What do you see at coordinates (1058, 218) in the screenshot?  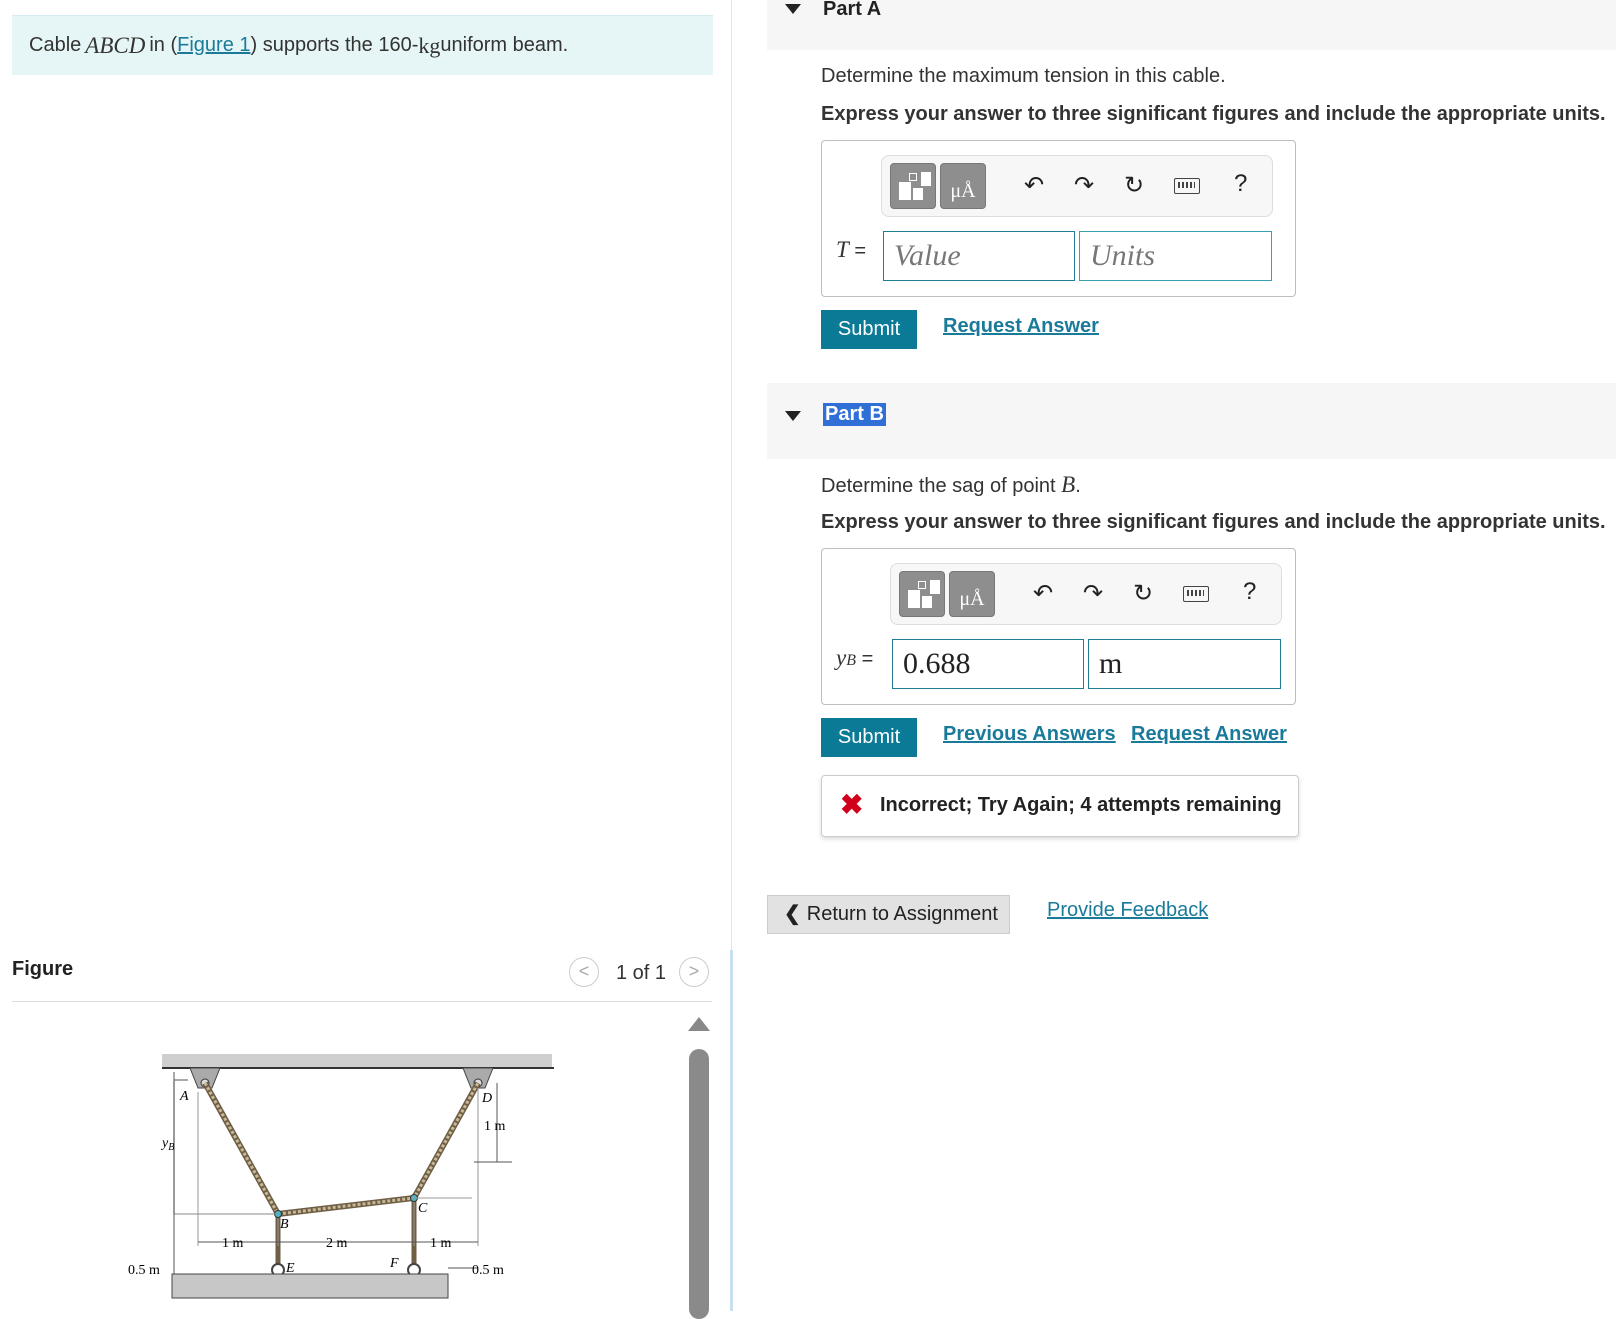 I see `part-a-answer-box: μÅ ↶ ↷ ↻ ? T = Value Units` at bounding box center [1058, 218].